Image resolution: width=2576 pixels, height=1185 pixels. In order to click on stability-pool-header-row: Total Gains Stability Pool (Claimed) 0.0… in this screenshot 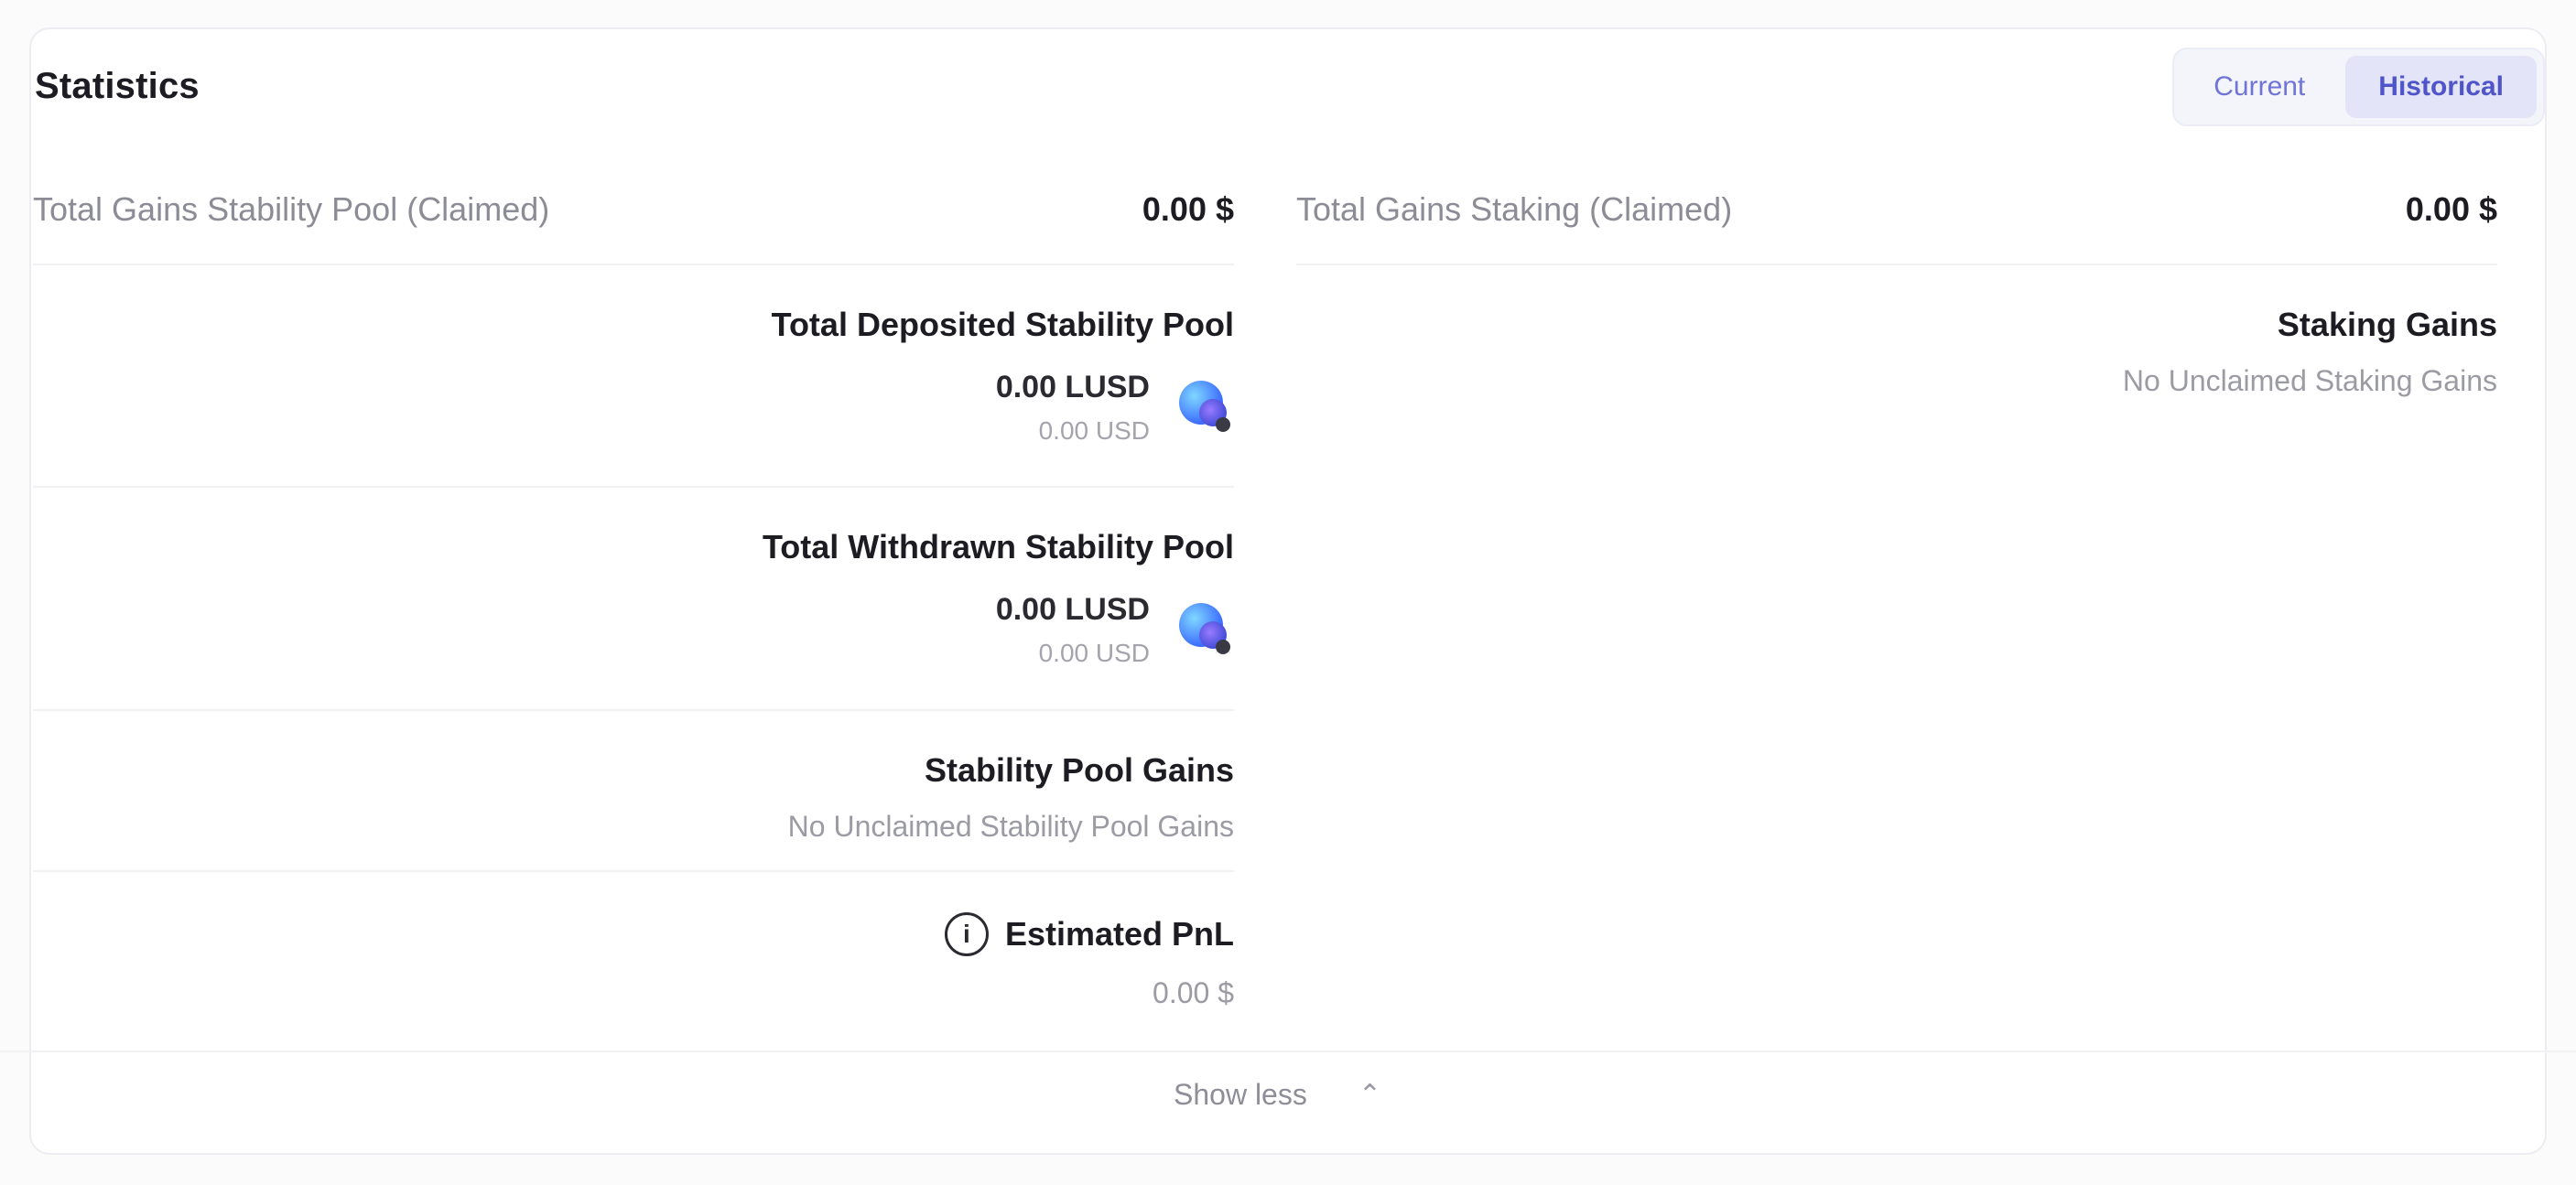, I will do `click(634, 210)`.